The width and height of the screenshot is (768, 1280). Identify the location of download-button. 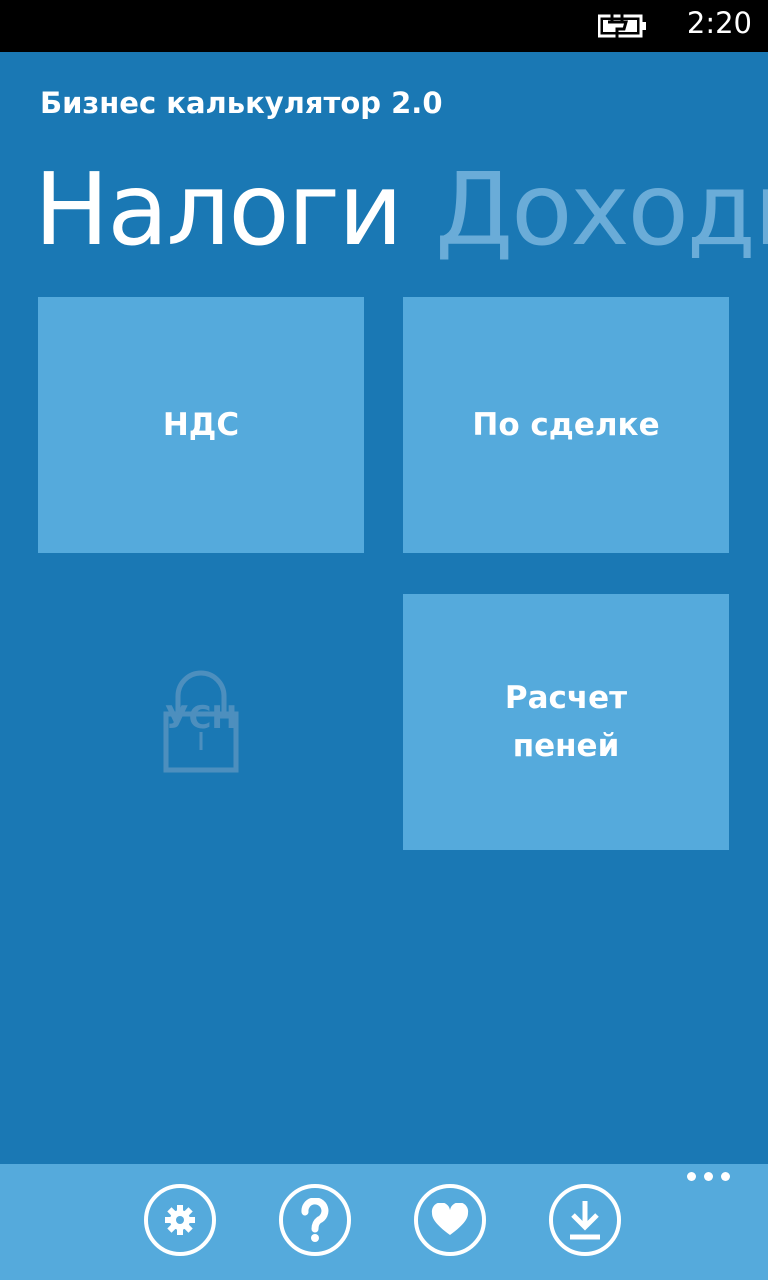
(585, 1220).